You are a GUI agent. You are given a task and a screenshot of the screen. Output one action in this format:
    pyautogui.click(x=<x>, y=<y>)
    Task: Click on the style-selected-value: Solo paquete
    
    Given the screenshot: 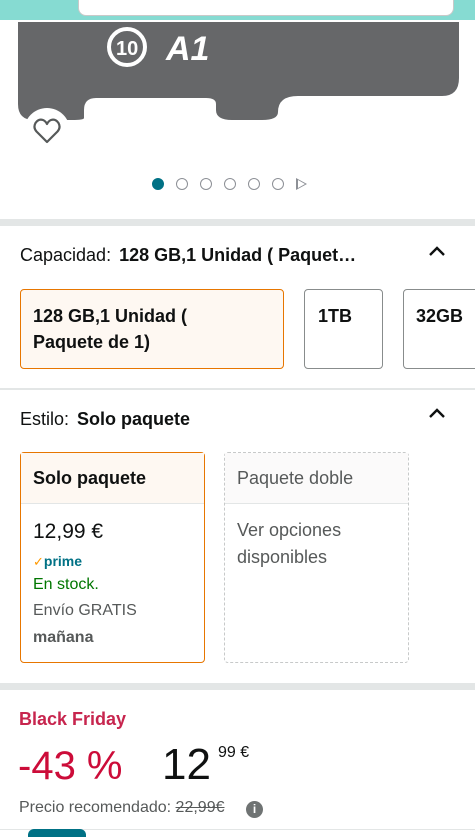 What is the action you would take?
    pyautogui.click(x=134, y=419)
    